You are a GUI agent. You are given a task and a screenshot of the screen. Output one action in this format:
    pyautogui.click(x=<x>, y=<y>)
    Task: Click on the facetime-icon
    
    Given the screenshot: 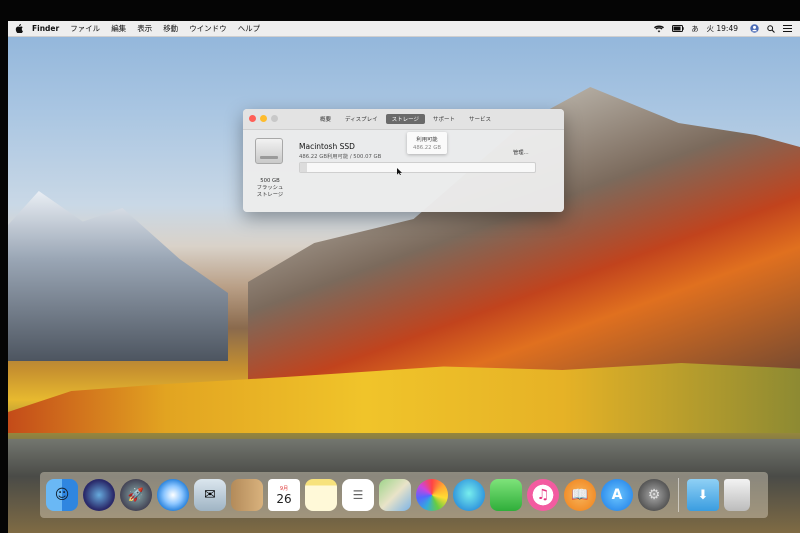 What is the action you would take?
    pyautogui.click(x=506, y=495)
    